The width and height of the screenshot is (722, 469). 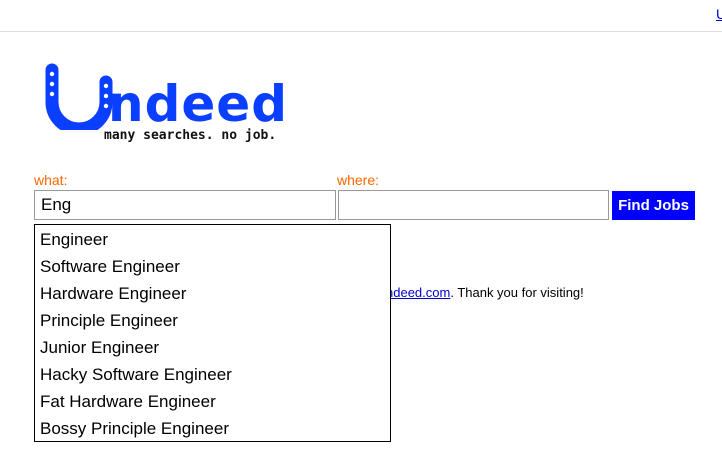 What do you see at coordinates (212, 401) in the screenshot?
I see `suggestion-item: Fat Hardware Engineer` at bounding box center [212, 401].